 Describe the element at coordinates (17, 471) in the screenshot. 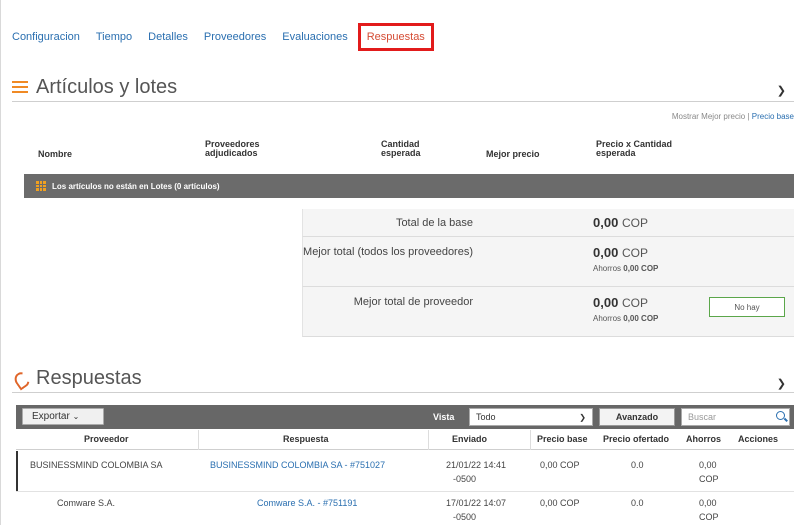

I see `row-selection-indicator` at that location.